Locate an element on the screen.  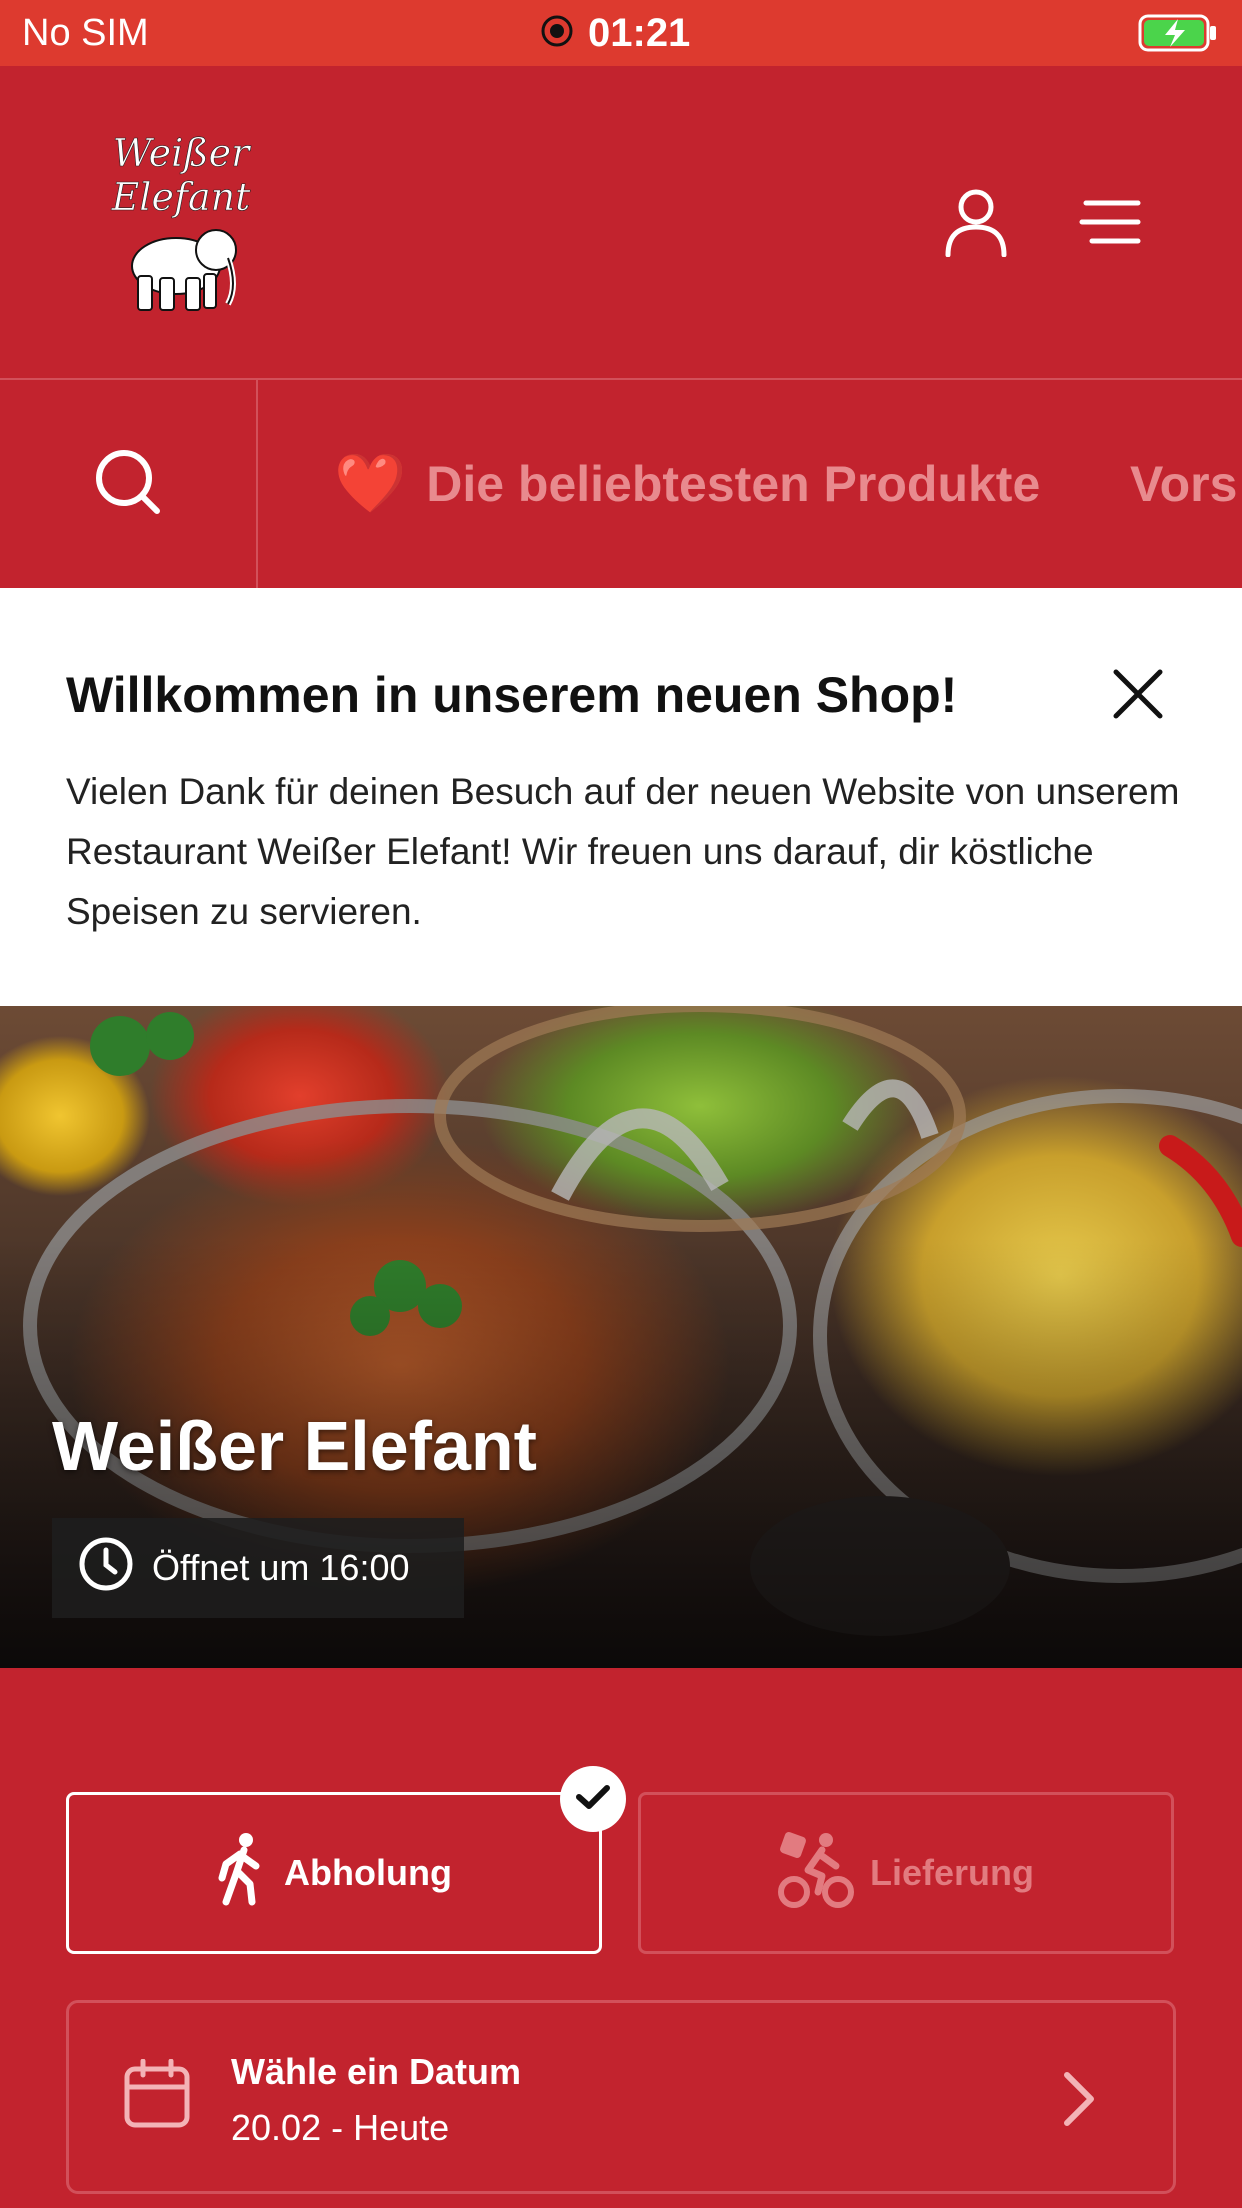
delivery-option-button: Lieferung is located at coordinates (906, 1873).